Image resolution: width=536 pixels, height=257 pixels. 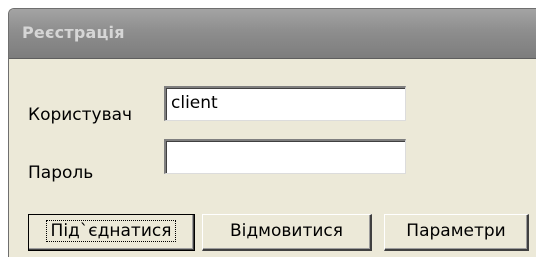 I want to click on username-label: Користувач, so click(x=80, y=115).